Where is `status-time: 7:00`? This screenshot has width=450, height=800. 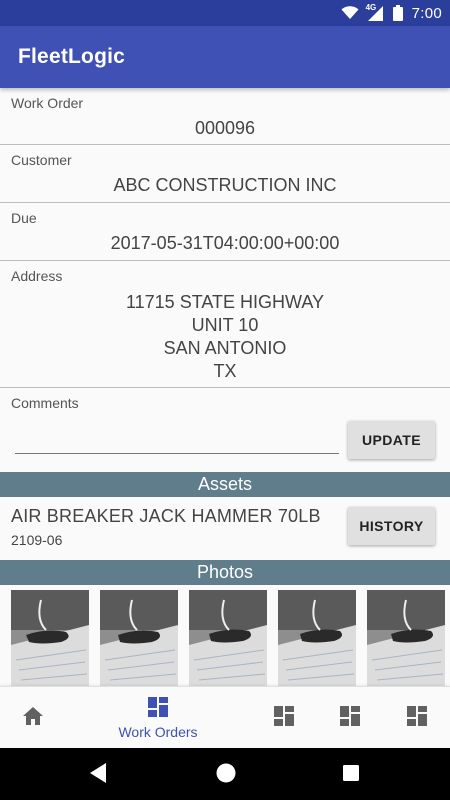 status-time: 7:00 is located at coordinates (426, 13).